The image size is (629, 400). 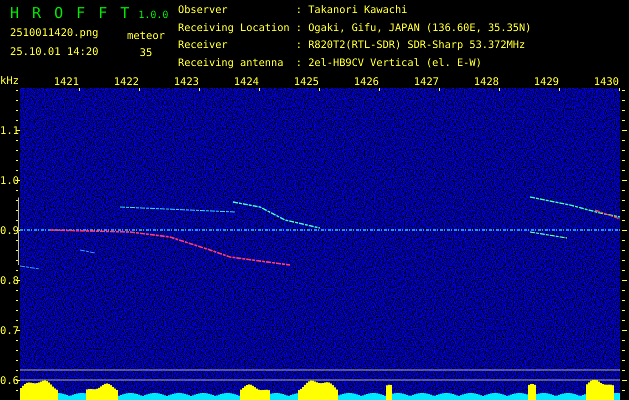 I want to click on date-time: 25.10.01 14:20, so click(x=55, y=52).